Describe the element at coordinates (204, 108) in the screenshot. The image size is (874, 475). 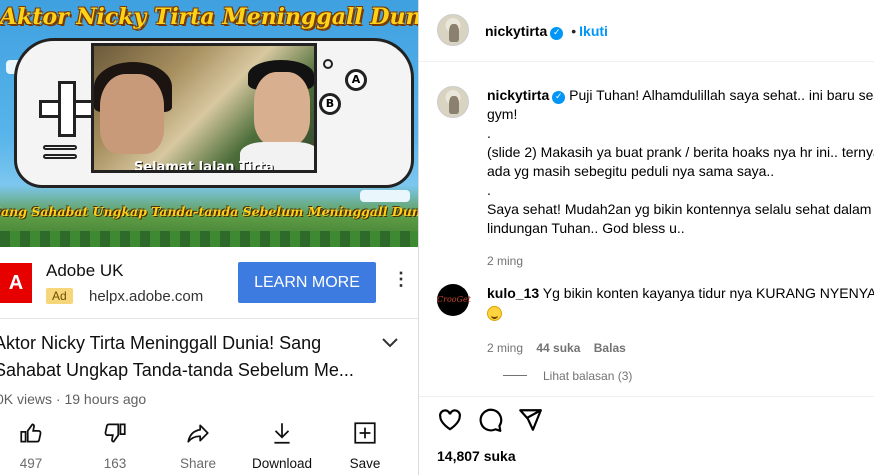
I see `console-screen: Selamat Jalan Tirta` at that location.